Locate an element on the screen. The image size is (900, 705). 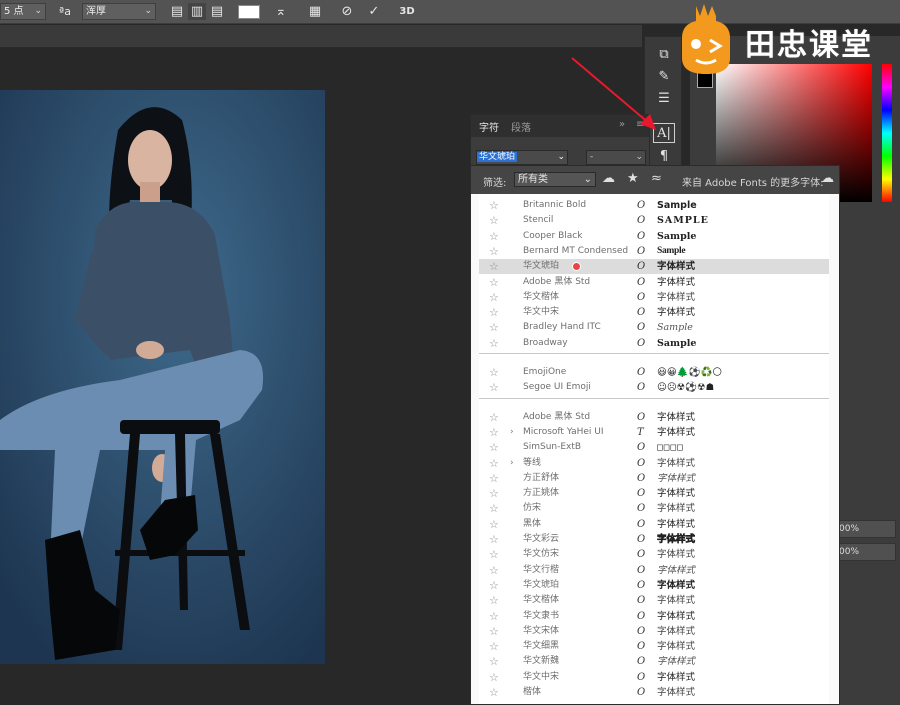
tab-character: 字符 is located at coordinates (489, 126).